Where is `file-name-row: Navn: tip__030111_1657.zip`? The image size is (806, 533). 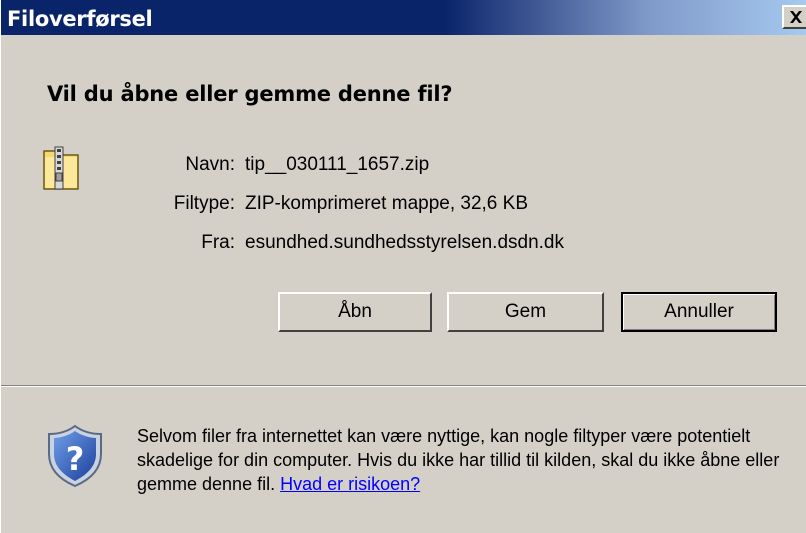
file-name-row: Navn: tip__030111_1657.zip is located at coordinates (403, 167).